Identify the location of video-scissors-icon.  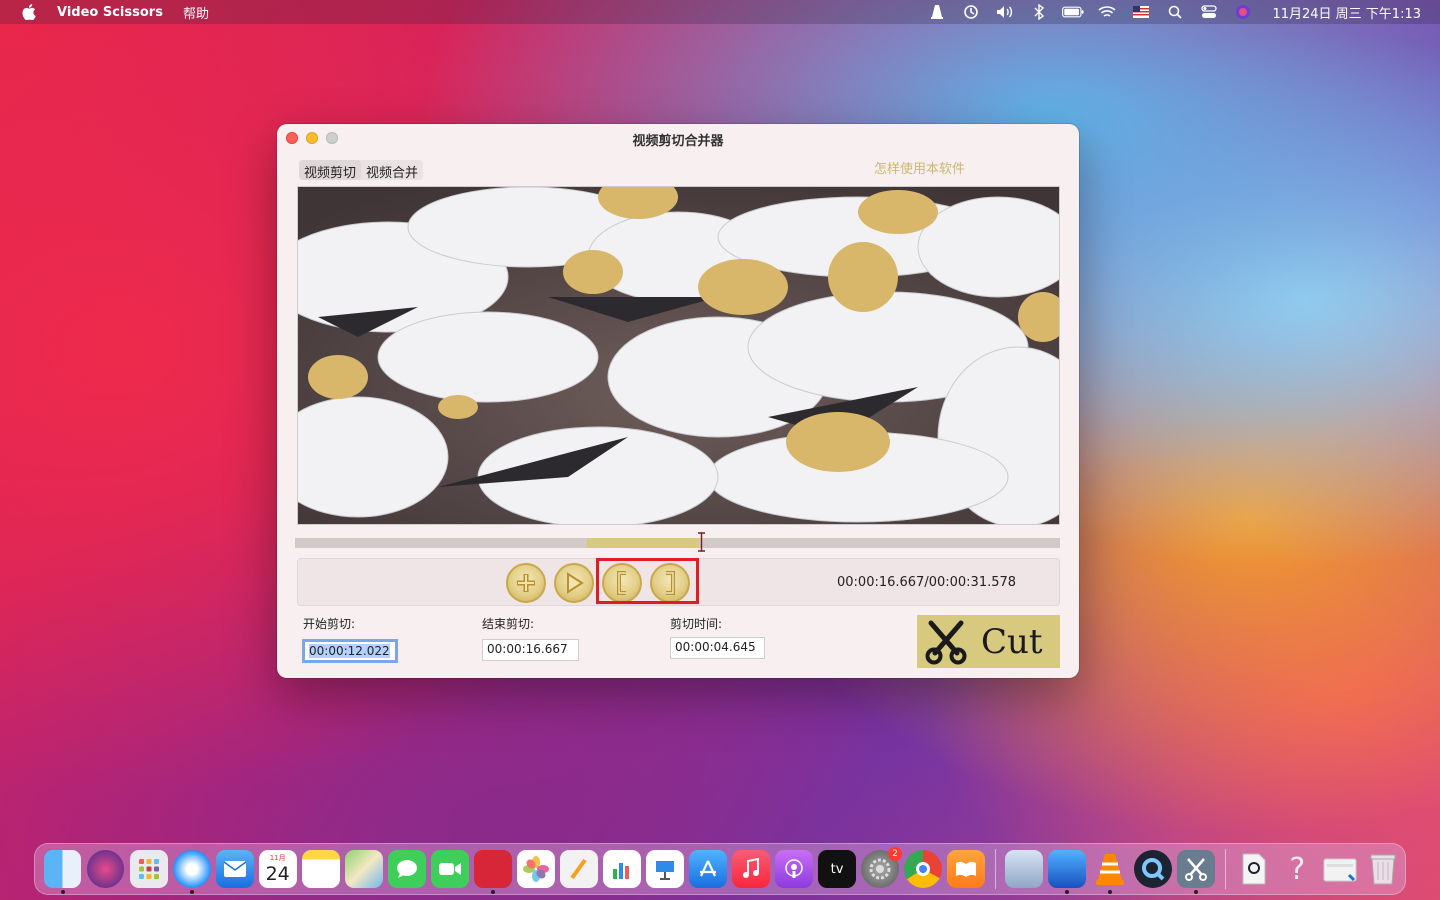
(1196, 872).